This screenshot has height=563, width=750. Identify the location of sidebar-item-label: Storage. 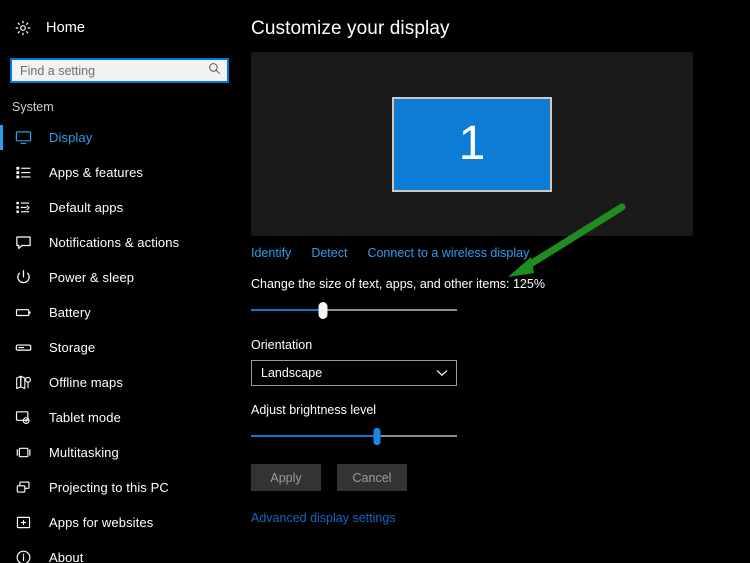
(72, 347).